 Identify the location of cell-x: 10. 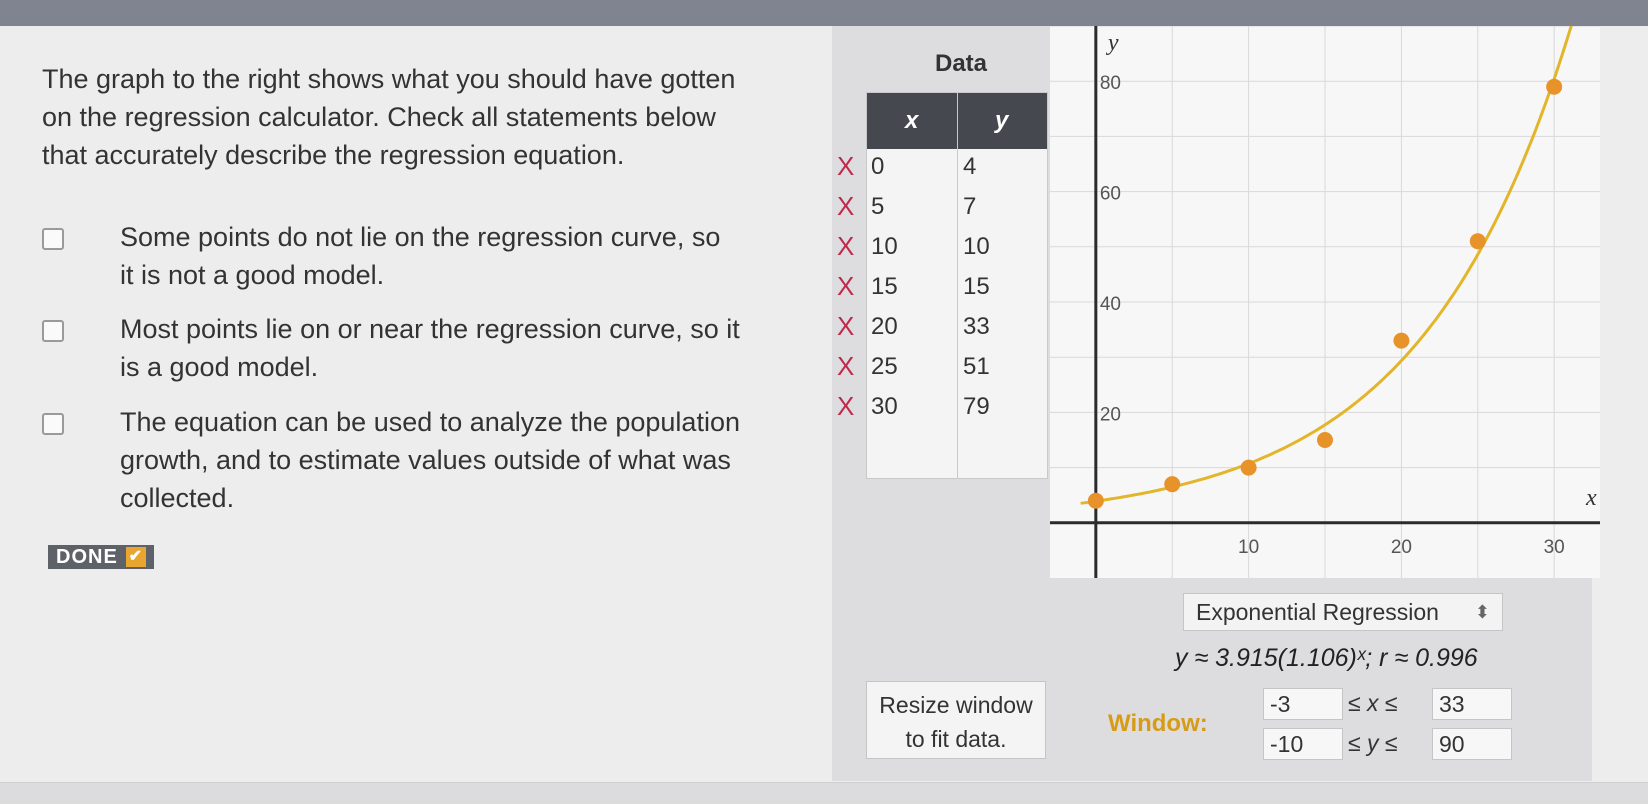
(884, 247).